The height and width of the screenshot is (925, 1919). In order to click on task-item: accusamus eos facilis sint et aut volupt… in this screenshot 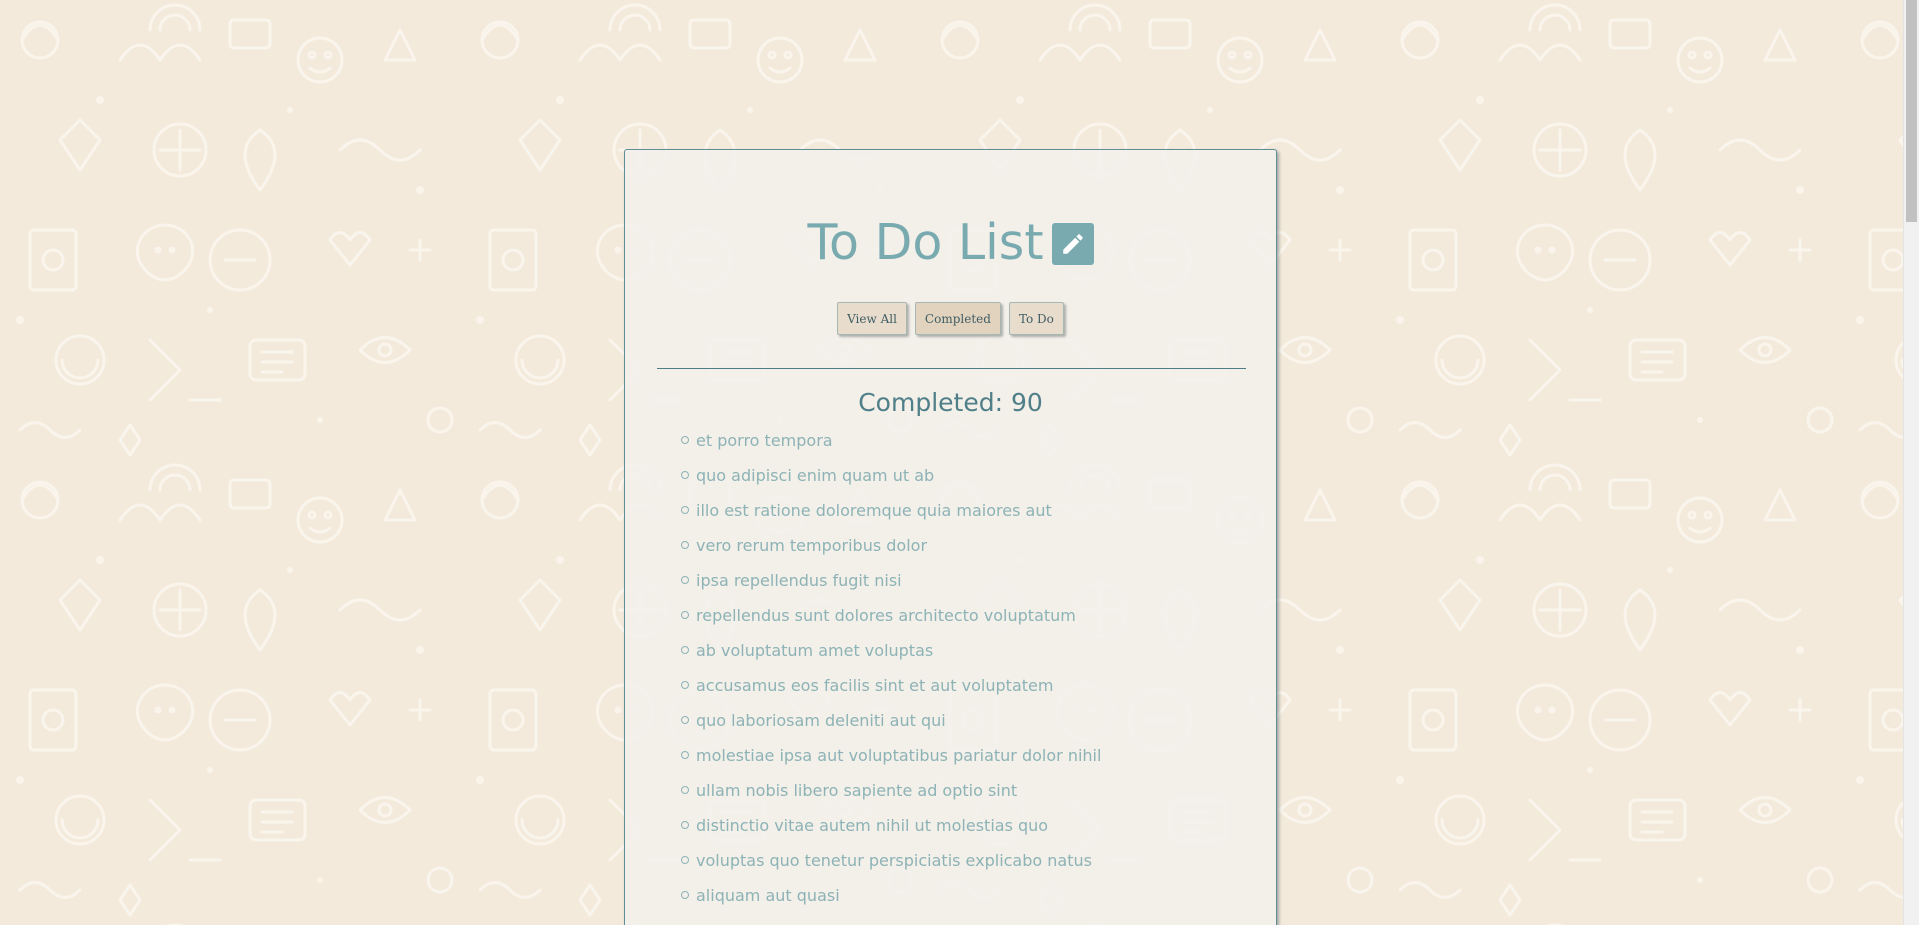, I will do `click(890, 685)`.